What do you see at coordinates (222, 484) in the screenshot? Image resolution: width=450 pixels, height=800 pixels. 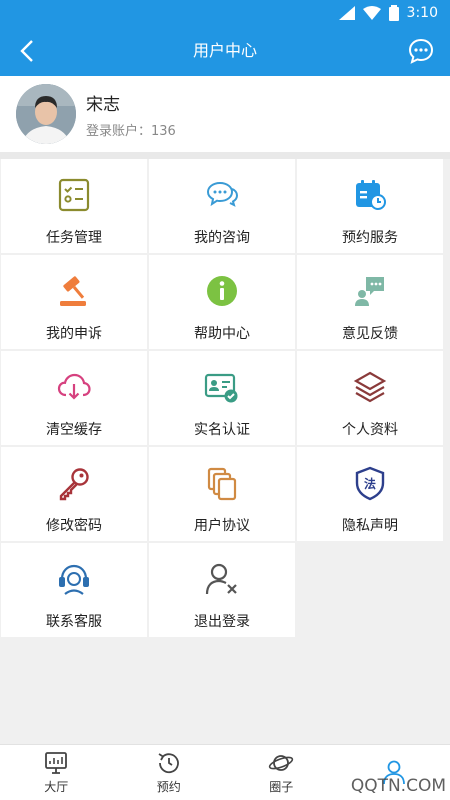 I see `documents-icon` at bounding box center [222, 484].